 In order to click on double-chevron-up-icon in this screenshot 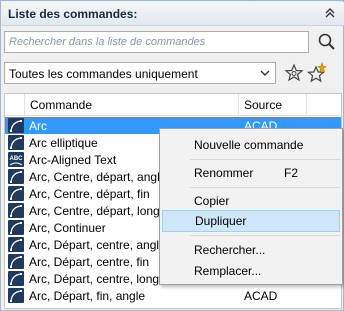, I will do `click(330, 13)`.